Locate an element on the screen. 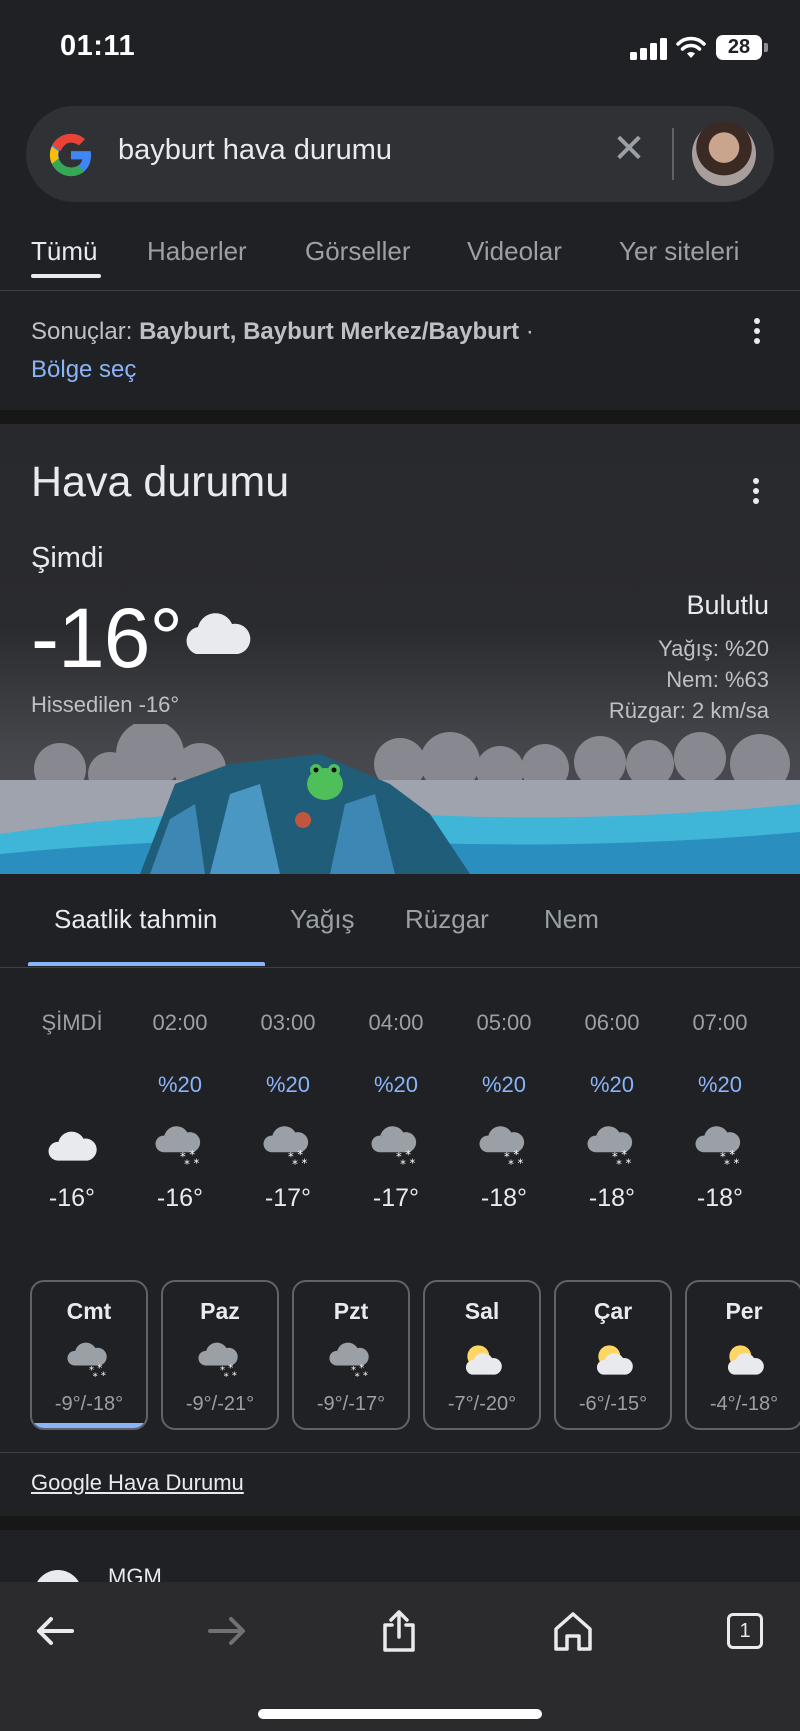 The height and width of the screenshot is (1731, 800). daily-item: Çar -6°/-15° is located at coordinates (613, 1355).